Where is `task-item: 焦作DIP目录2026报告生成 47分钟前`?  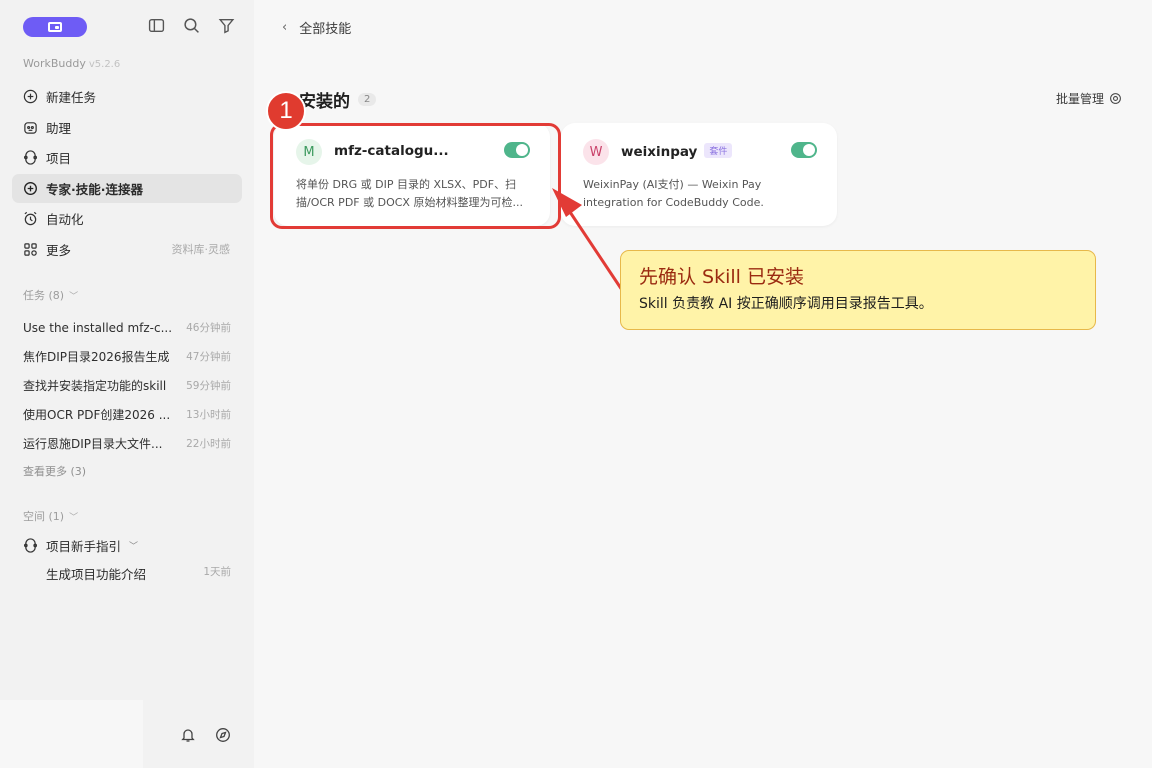
task-item: 焦作DIP目录2026报告生成 47分钟前 is located at coordinates (127, 356).